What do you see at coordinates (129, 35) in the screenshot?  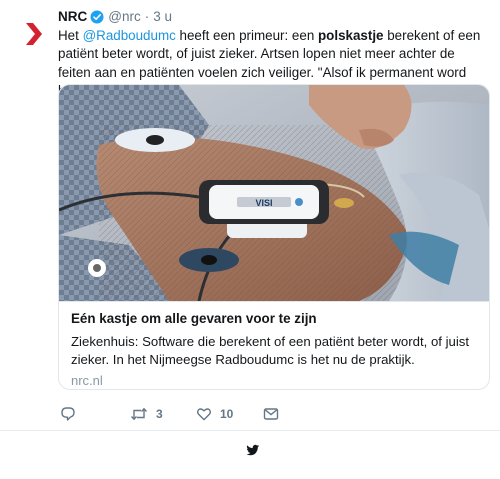 I see `mention-link: @Radboudumc` at bounding box center [129, 35].